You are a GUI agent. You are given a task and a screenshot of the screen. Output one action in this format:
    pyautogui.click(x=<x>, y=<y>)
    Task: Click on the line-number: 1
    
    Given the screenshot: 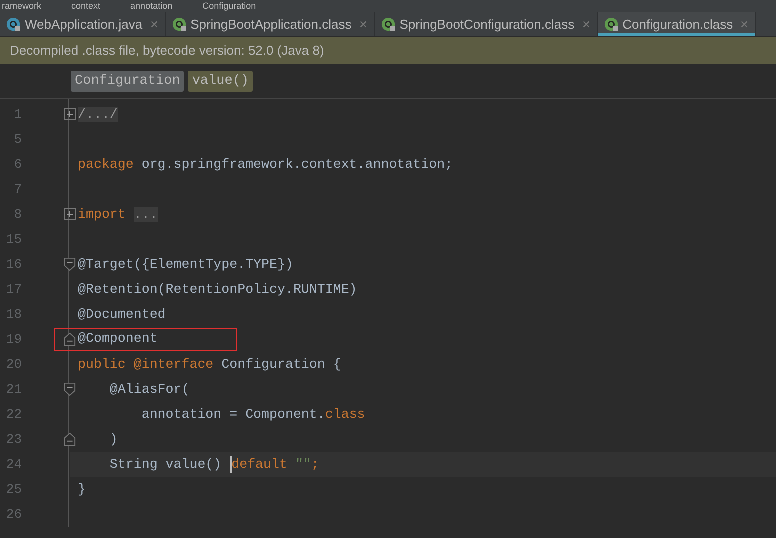 What is the action you would take?
    pyautogui.click(x=17, y=115)
    